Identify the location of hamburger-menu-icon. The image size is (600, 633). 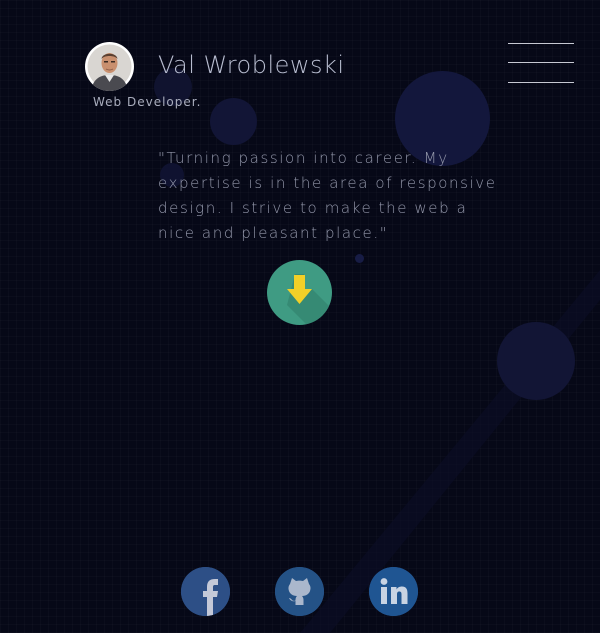
(541, 63).